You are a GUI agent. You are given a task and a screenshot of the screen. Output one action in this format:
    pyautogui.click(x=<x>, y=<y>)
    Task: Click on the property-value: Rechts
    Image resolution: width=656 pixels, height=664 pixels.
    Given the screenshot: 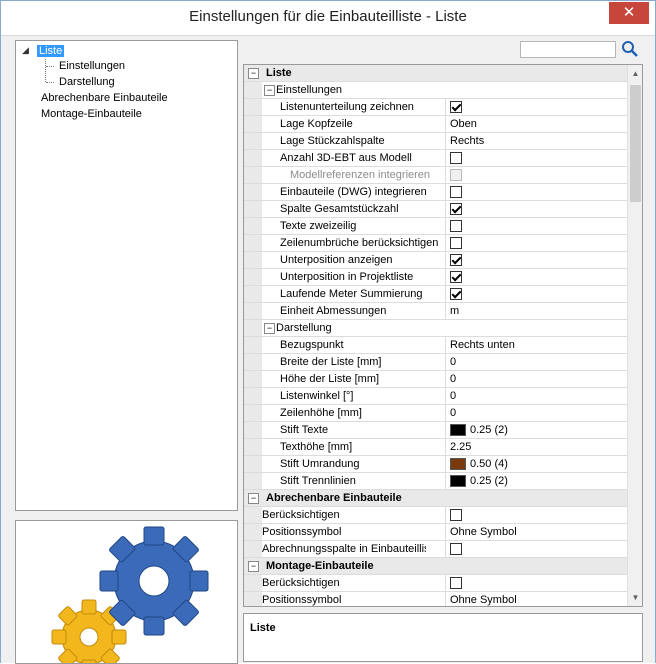 What is the action you would take?
    pyautogui.click(x=467, y=141)
    